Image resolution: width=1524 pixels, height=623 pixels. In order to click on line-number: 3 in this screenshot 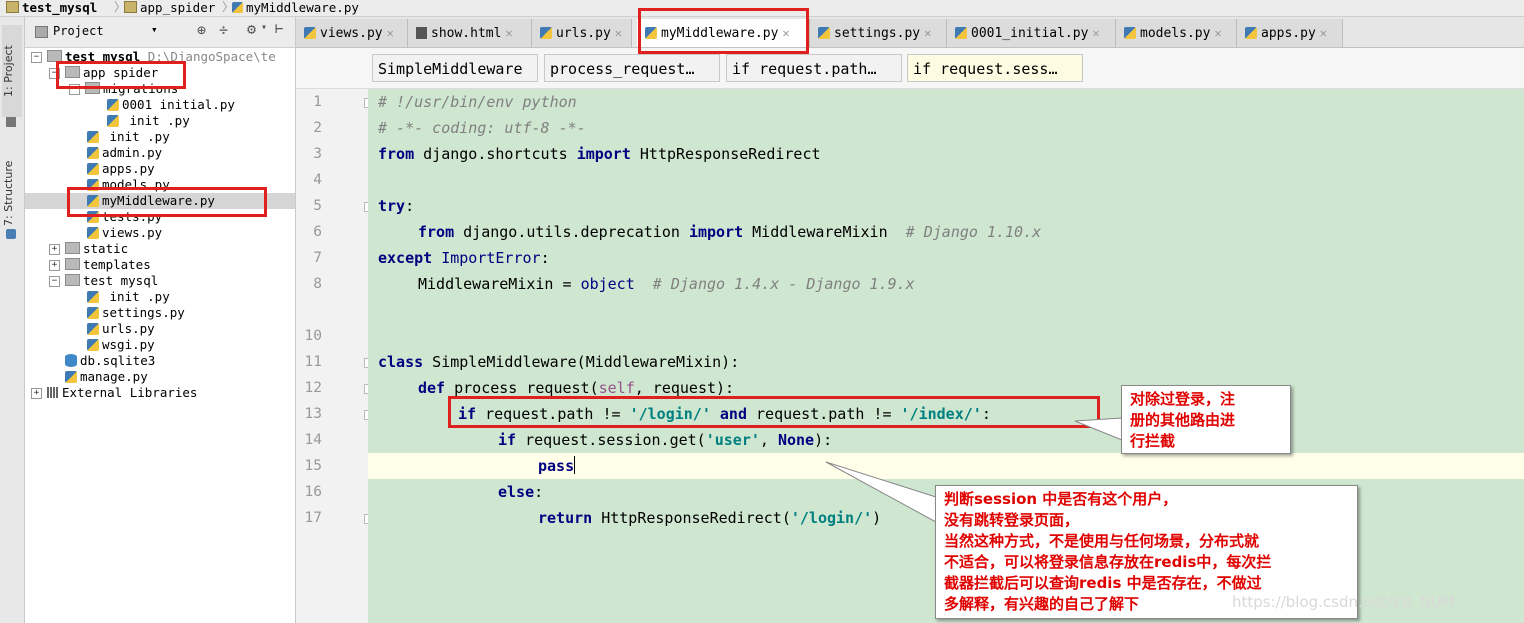, I will do `click(317, 154)`.